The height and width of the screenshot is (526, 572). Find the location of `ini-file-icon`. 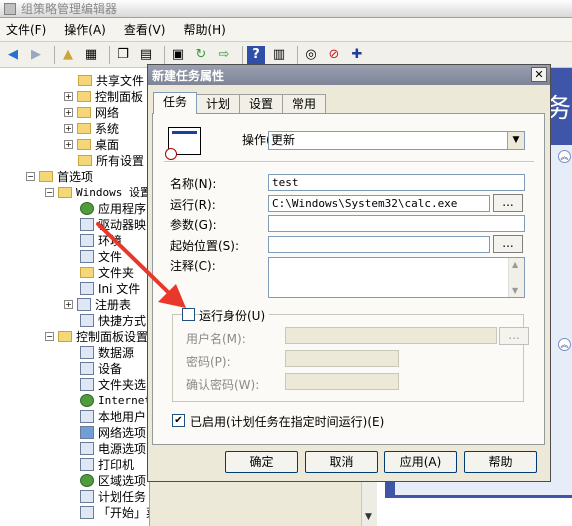

ini-file-icon is located at coordinates (87, 288).